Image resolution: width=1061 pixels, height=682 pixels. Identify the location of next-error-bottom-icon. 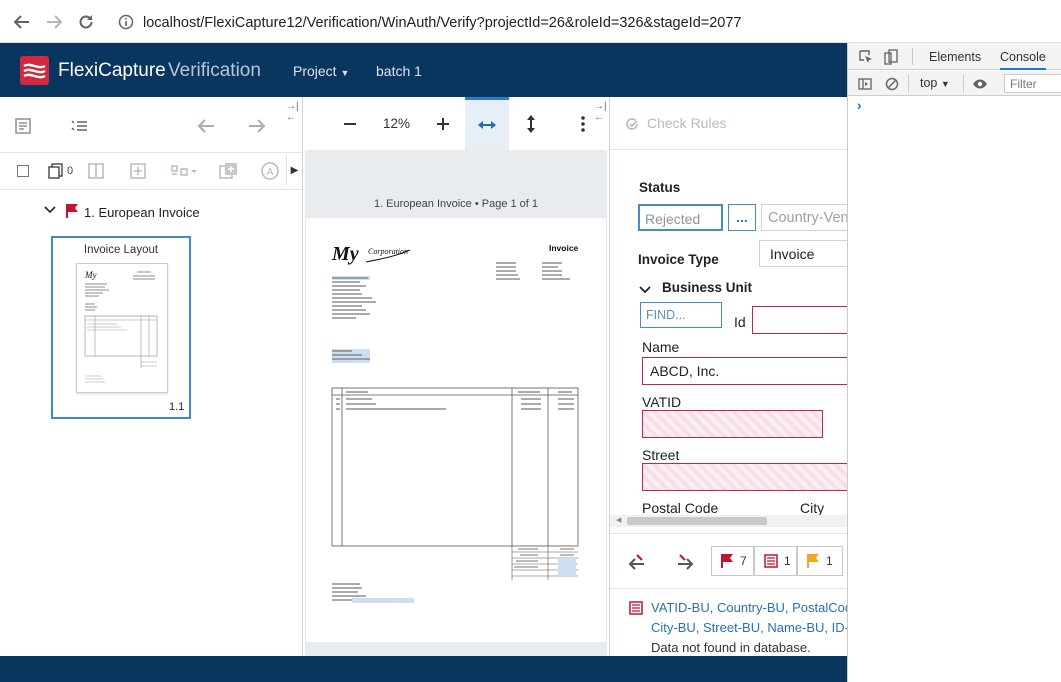
(686, 562).